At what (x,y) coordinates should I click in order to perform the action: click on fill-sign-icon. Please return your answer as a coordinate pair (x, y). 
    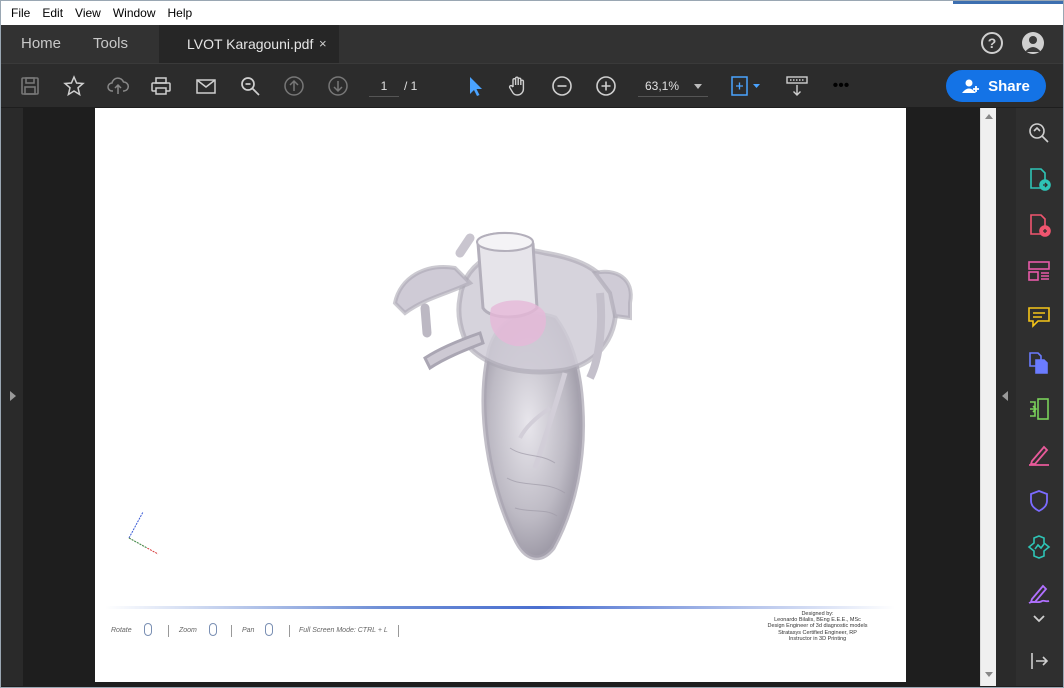
    Looking at the image, I should click on (1039, 455).